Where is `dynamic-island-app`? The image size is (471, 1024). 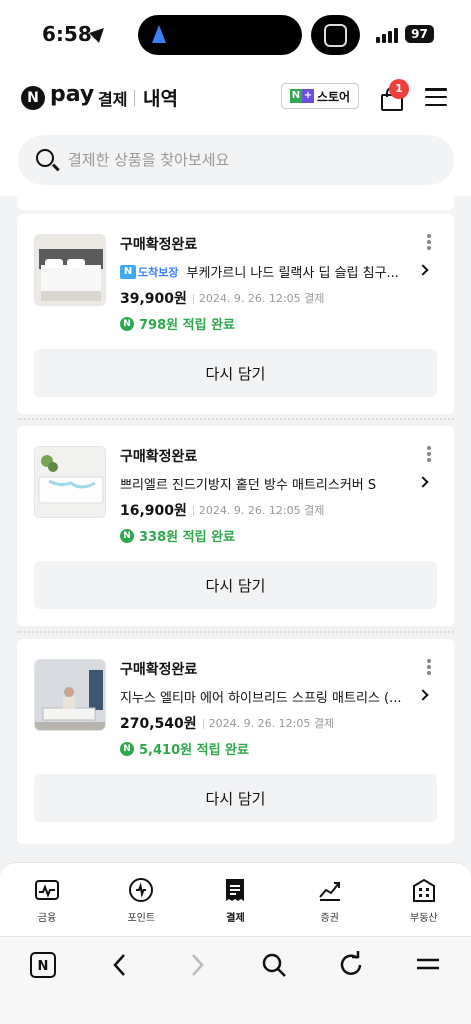
dynamic-island-app is located at coordinates (335, 35).